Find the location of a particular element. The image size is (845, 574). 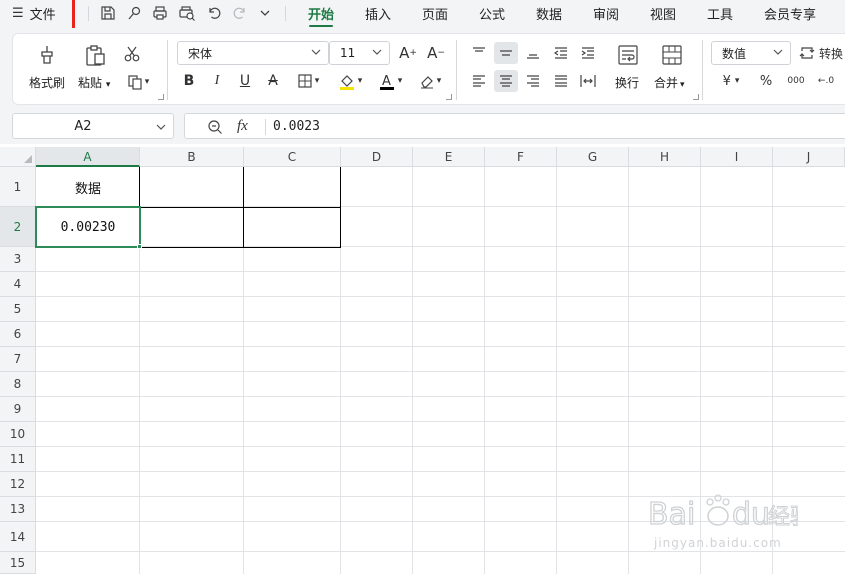

convert-button: 转换 is located at coordinates (822, 53).